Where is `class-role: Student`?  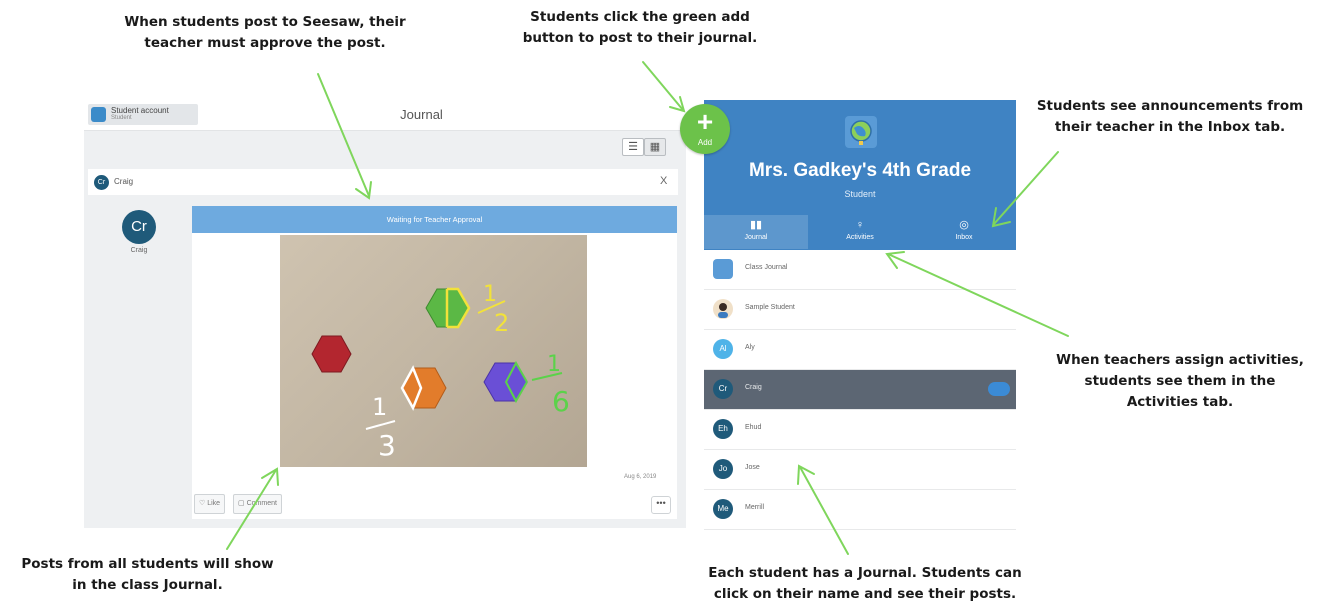 class-role: Student is located at coordinates (860, 194).